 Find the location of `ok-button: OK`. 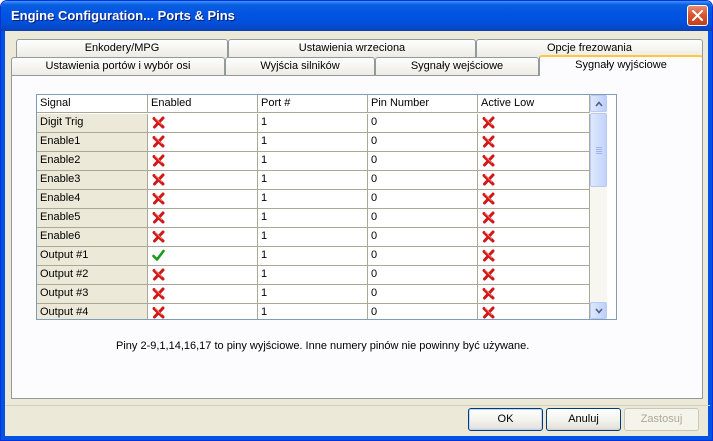

ok-button: OK is located at coordinates (505, 419).